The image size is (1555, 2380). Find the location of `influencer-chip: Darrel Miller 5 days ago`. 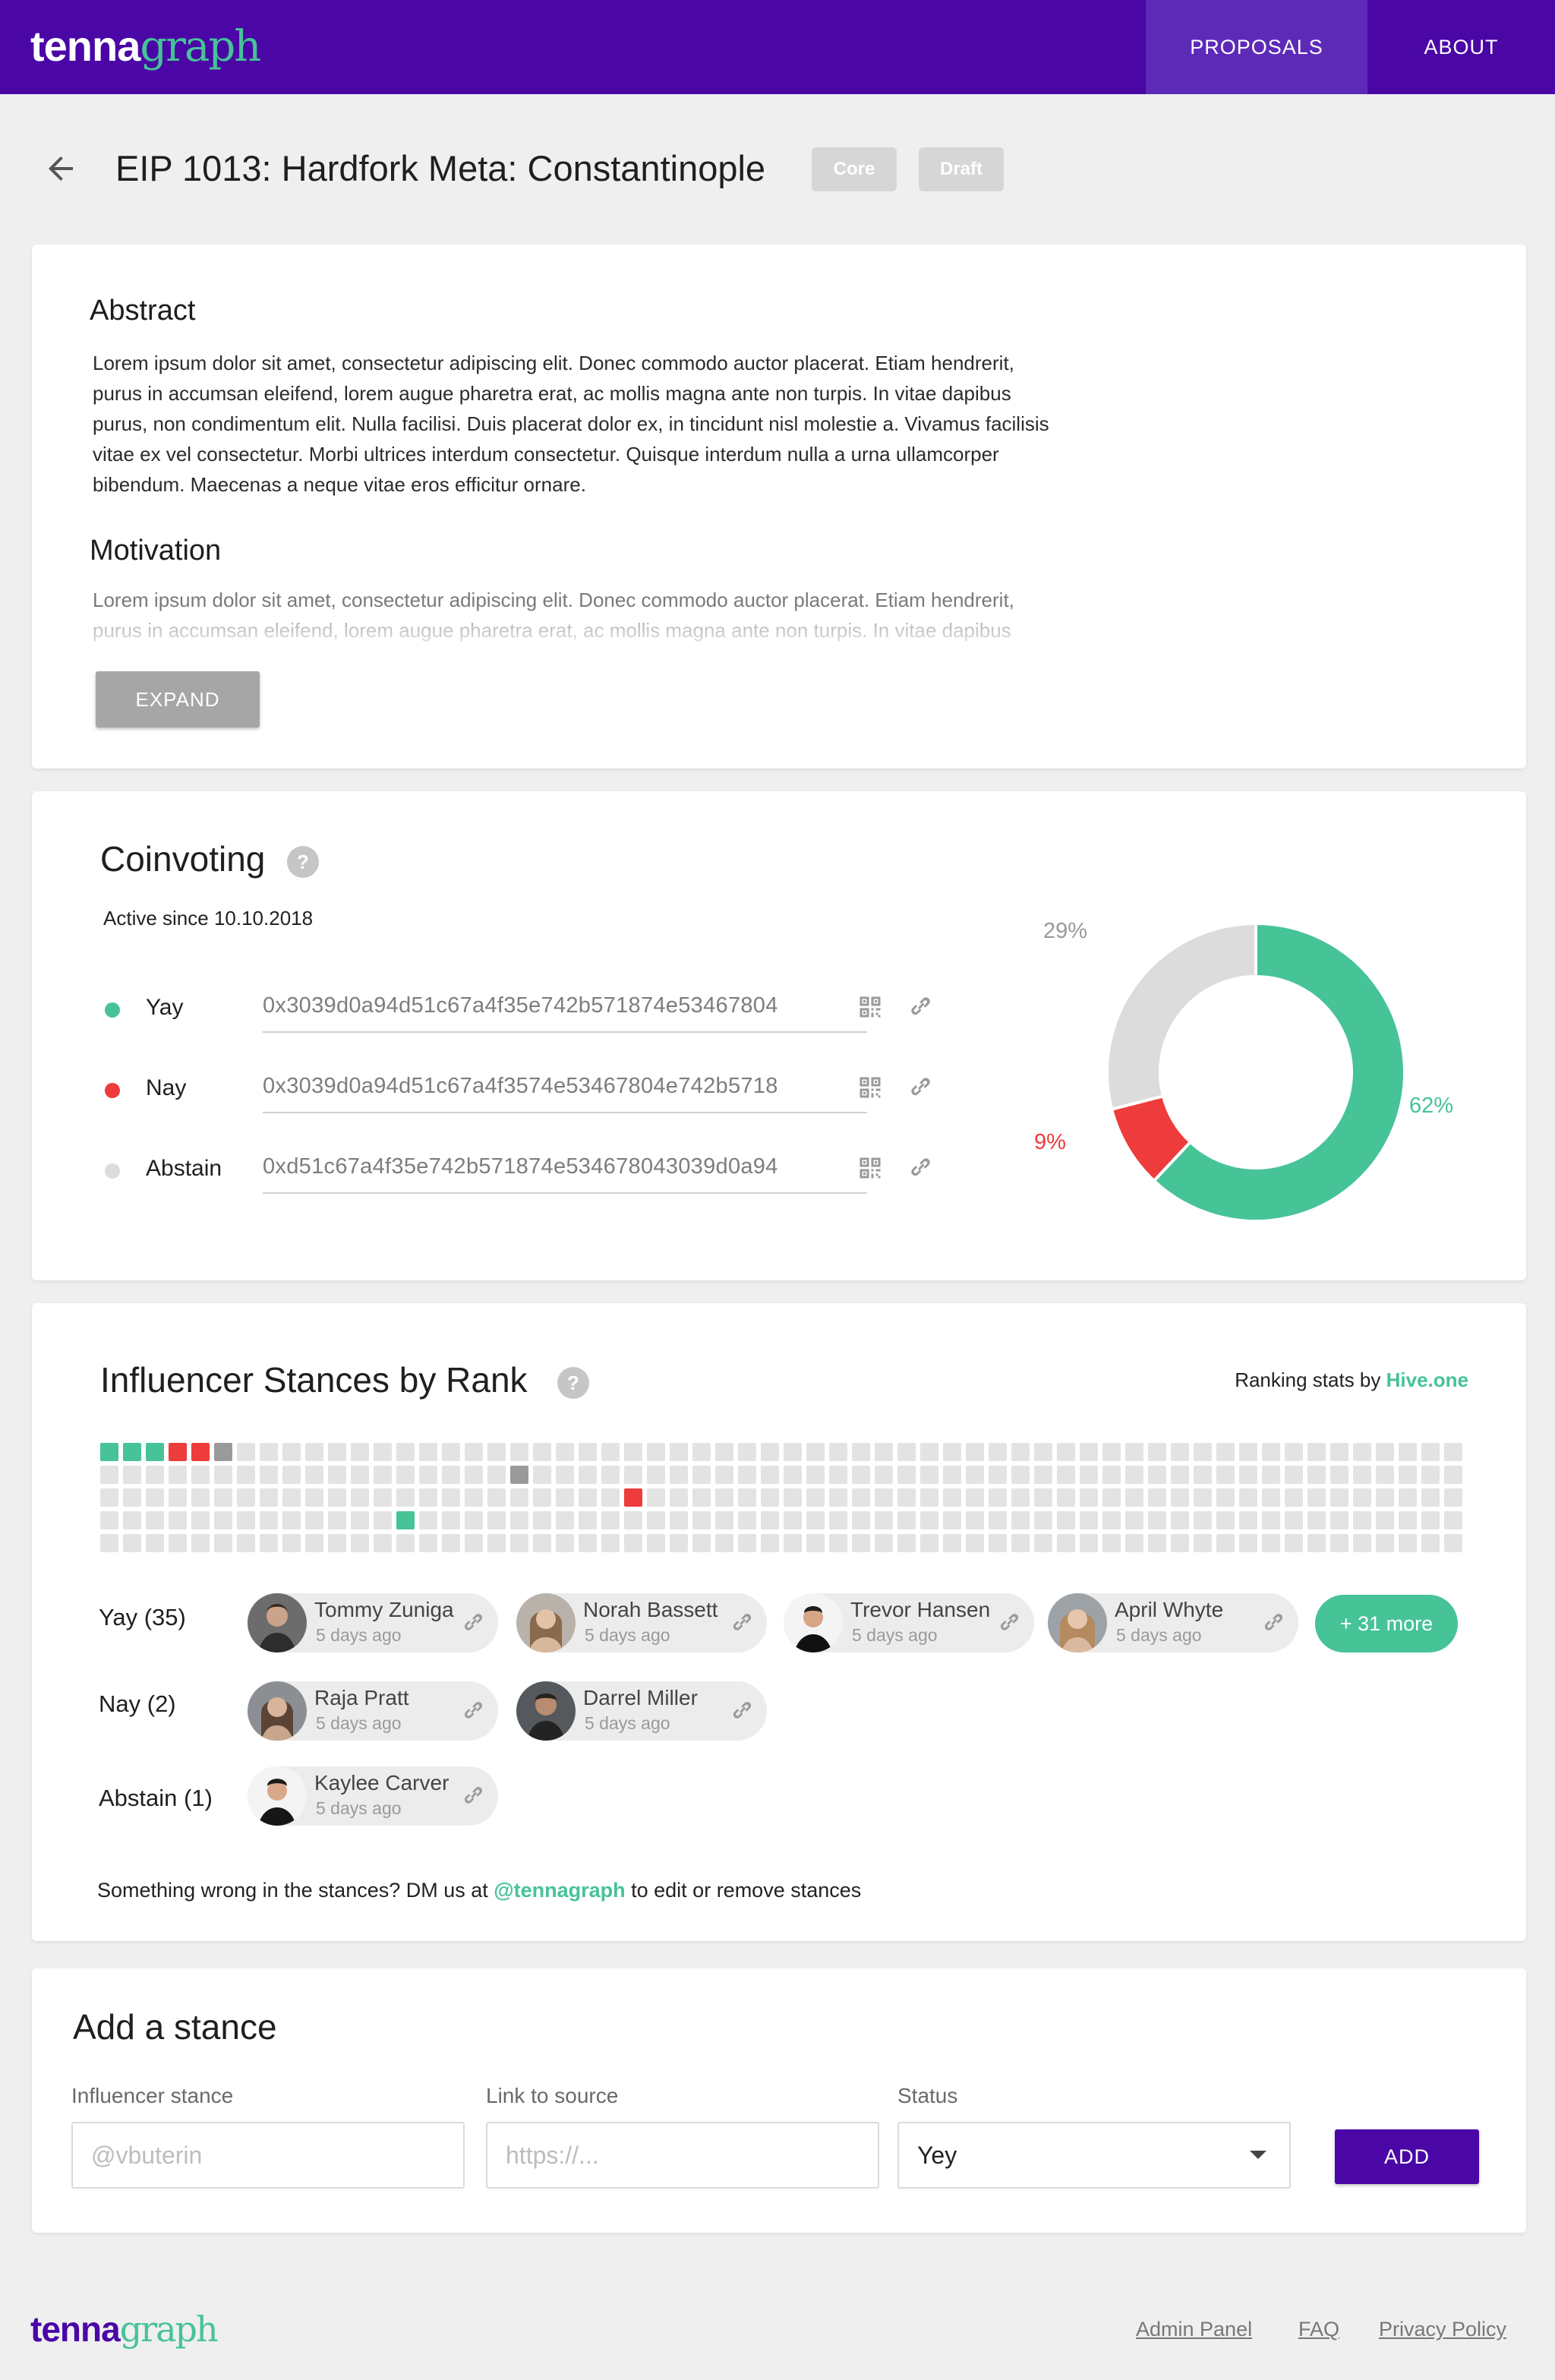

influencer-chip: Darrel Miller 5 days ago is located at coordinates (641, 1711).